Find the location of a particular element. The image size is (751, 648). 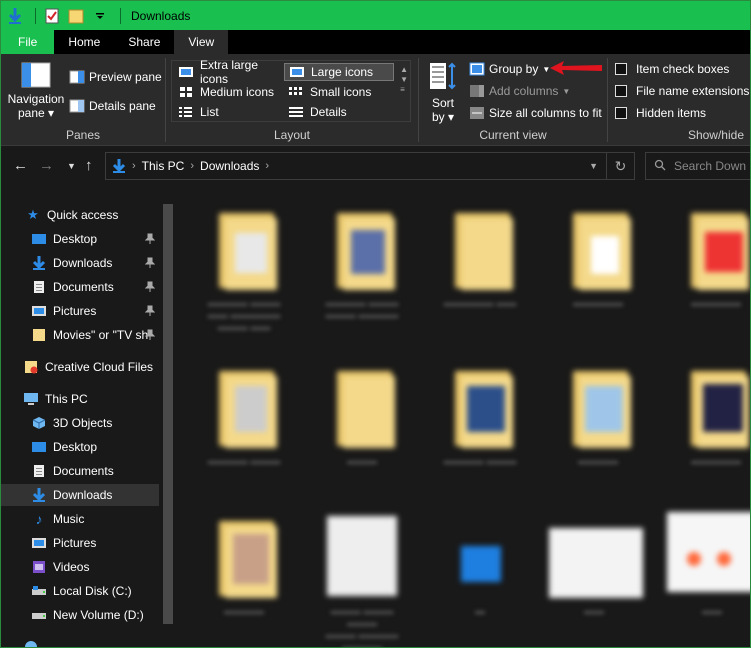

sidebar-item-downloads-pc: Downloads is located at coordinates (80, 495).